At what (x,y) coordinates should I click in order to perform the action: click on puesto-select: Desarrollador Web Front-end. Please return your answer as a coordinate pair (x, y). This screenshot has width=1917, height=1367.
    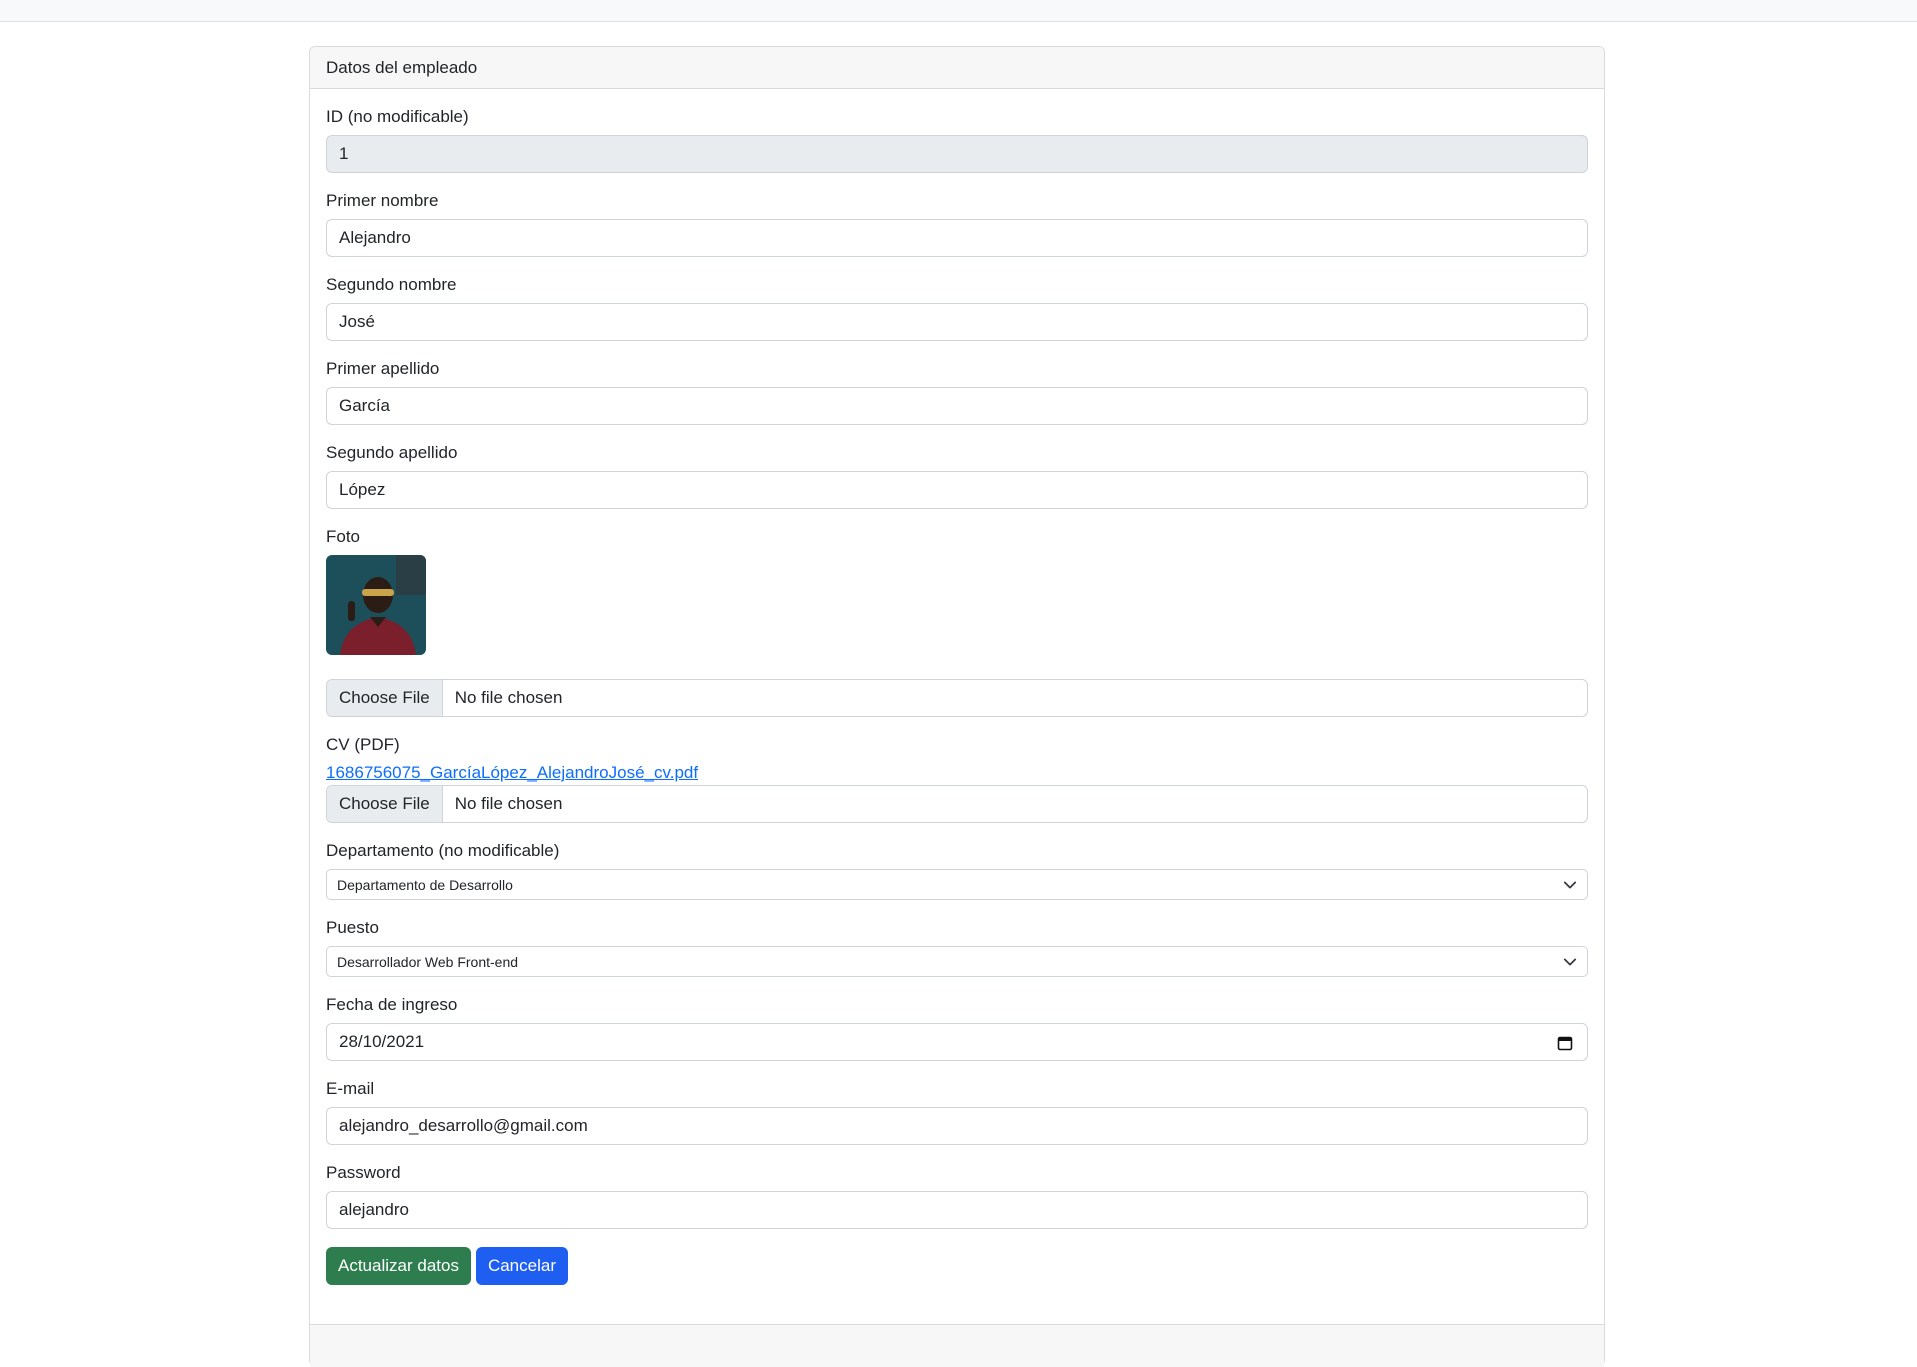
    Looking at the image, I should click on (957, 961).